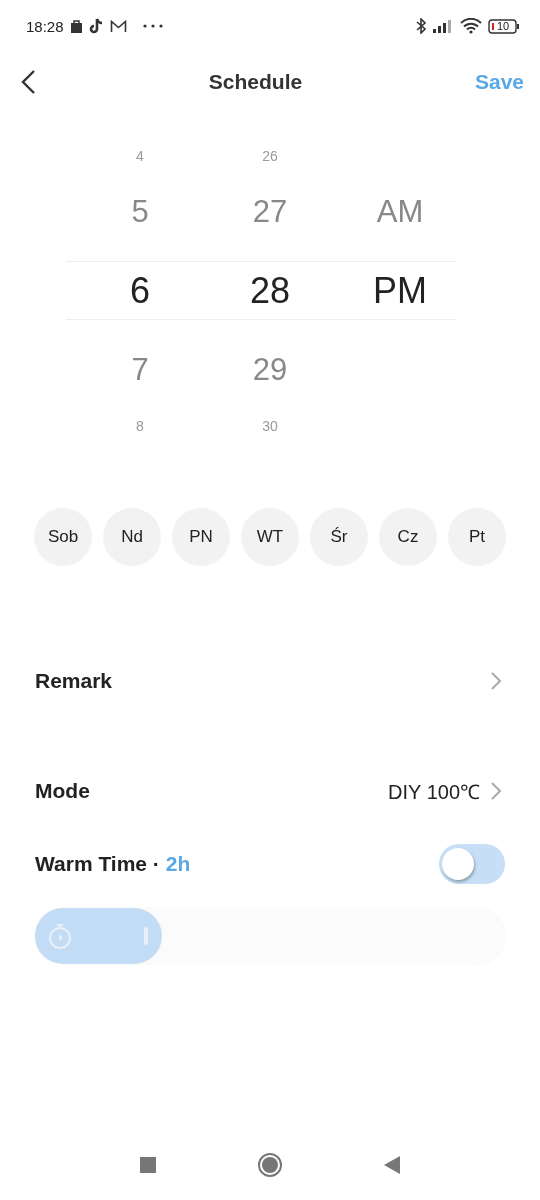 Image resolution: width=540 pixels, height=1200 pixels. I want to click on picker-value: PM, so click(400, 291).